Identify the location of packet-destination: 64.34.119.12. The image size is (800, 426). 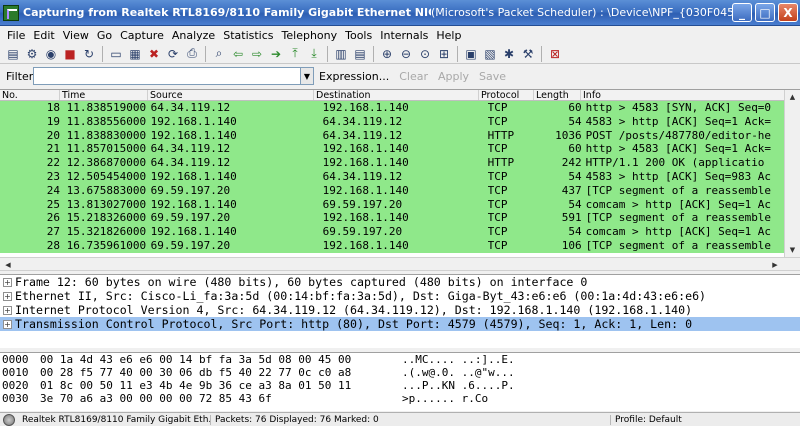
(362, 135).